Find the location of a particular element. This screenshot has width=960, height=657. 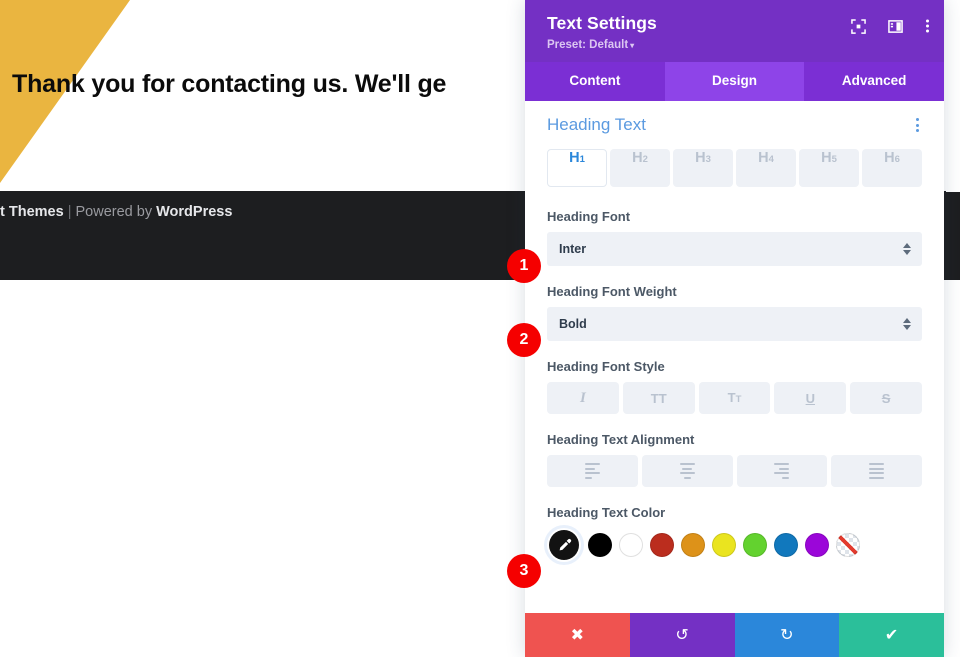

heading-level-h1-label: H is located at coordinates (574, 158).